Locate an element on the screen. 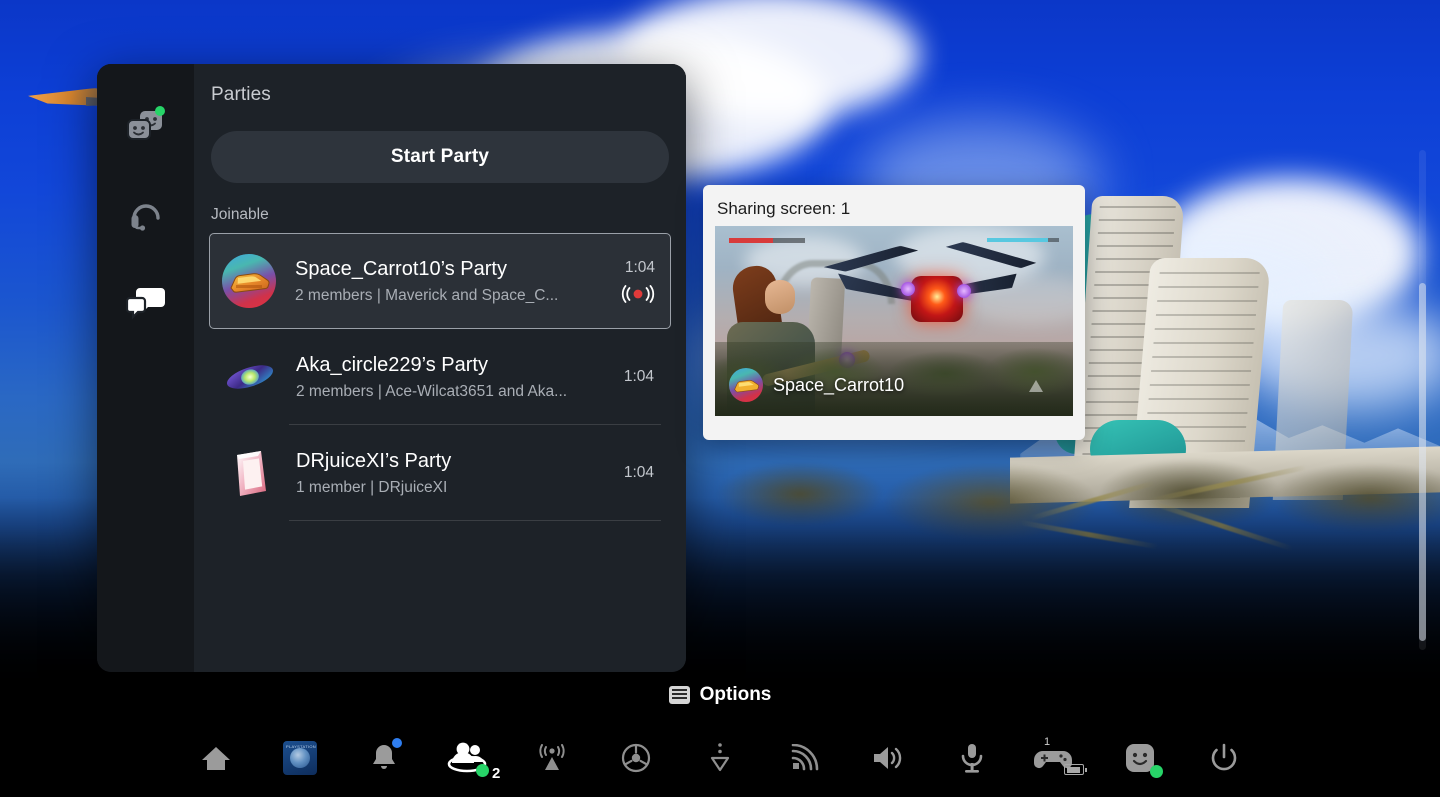 Image resolution: width=1440 pixels, height=797 pixels. options-button: Options is located at coordinates (720, 695).